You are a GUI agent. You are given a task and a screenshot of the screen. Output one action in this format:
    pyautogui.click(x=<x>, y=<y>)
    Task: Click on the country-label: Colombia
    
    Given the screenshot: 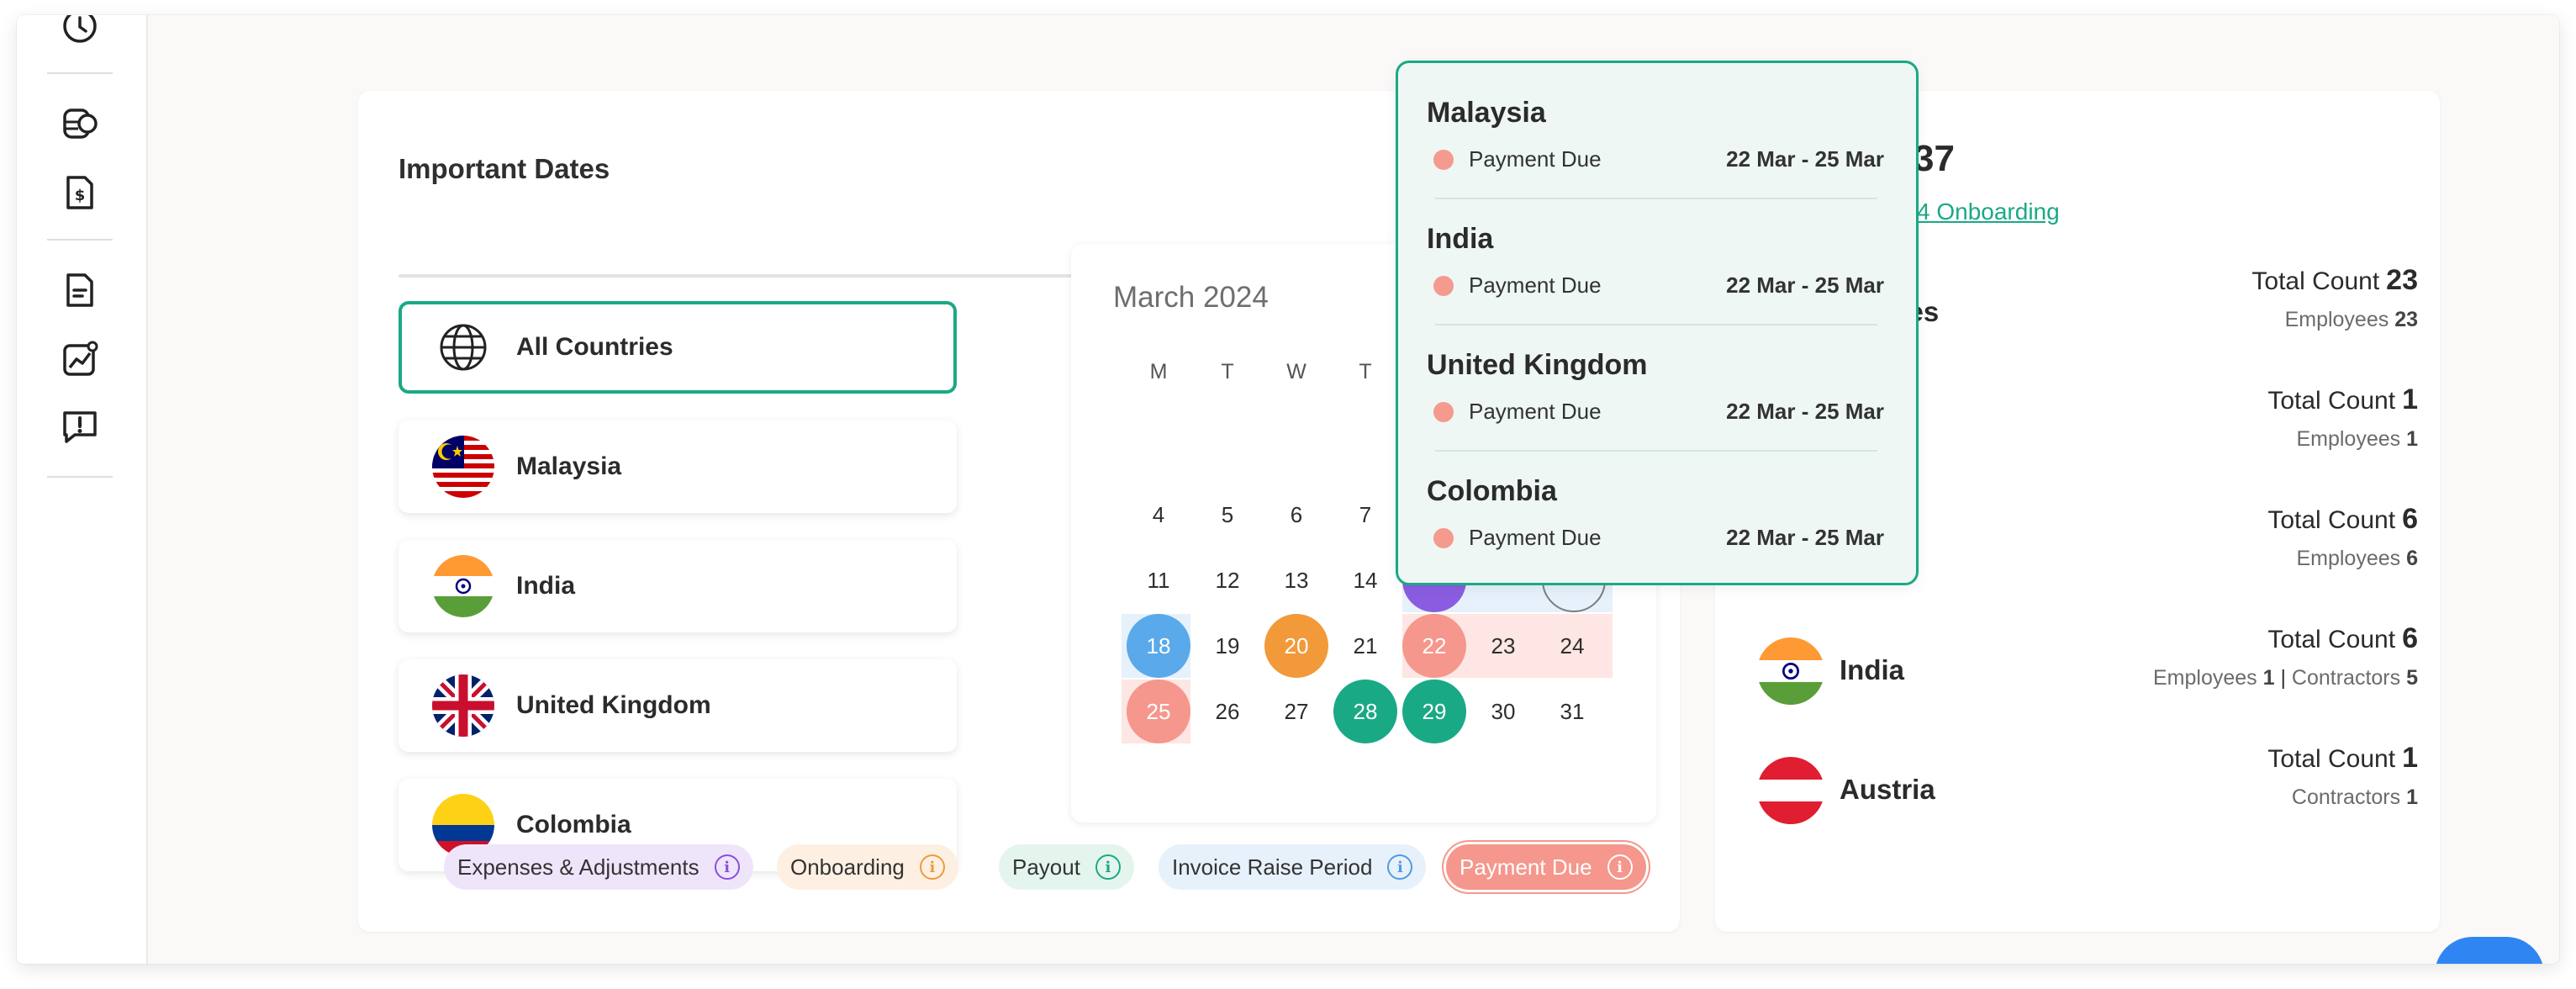 What is the action you would take?
    pyautogui.click(x=573, y=824)
    